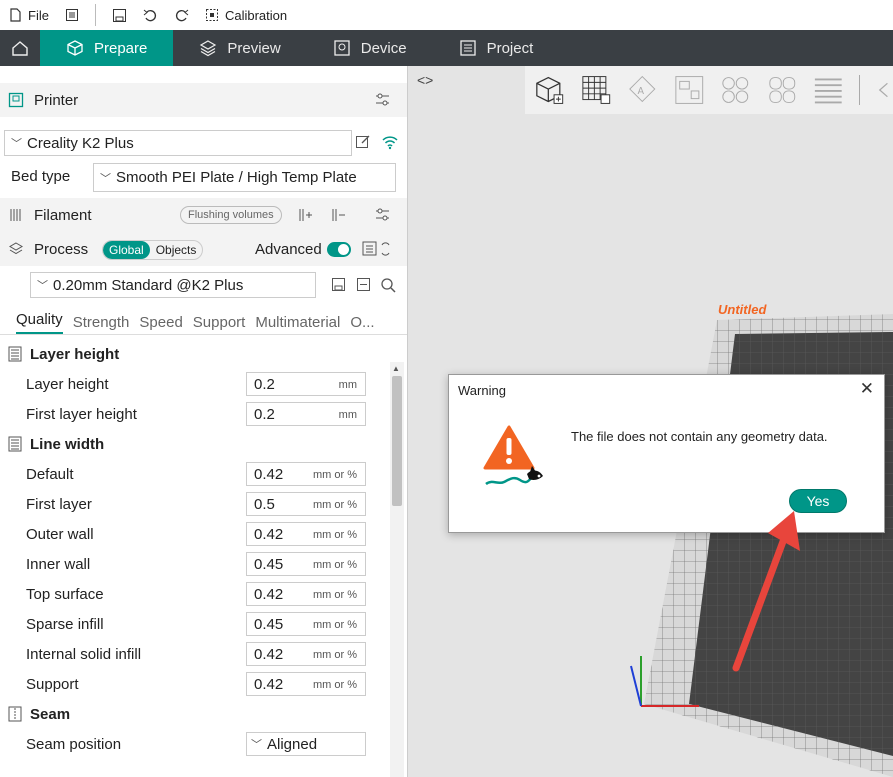 The image size is (893, 777). Describe the element at coordinates (762, 598) in the screenshot. I see `arrow-shaft` at that location.